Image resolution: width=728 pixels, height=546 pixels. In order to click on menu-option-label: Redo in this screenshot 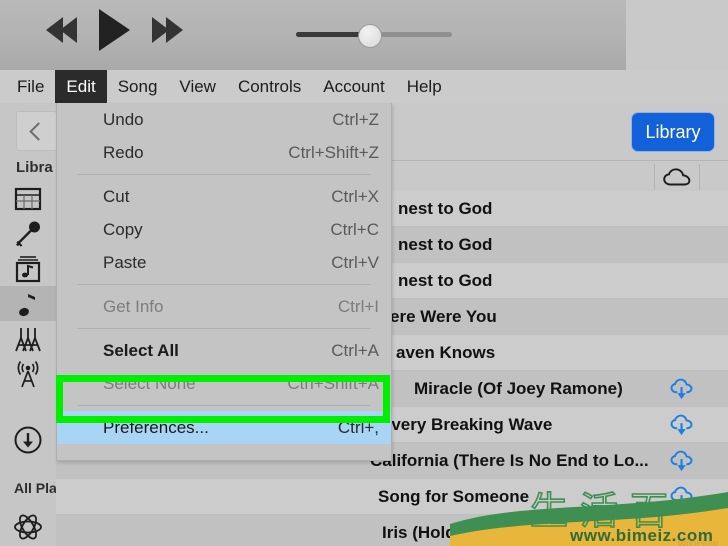, I will do `click(123, 152)`.